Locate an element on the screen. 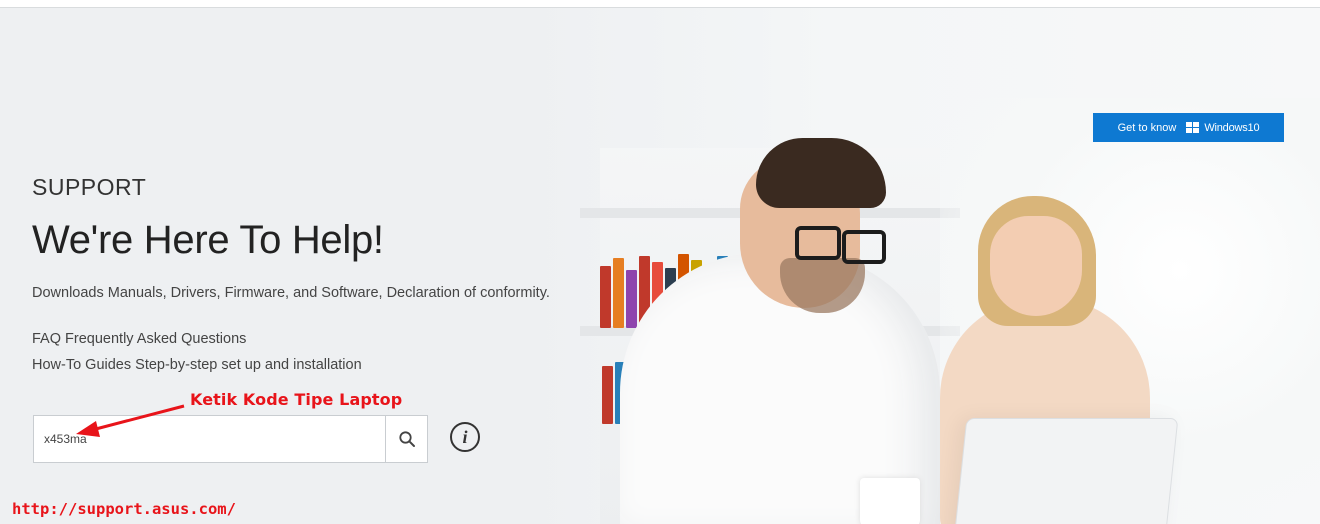  laptop is located at coordinates (1066, 471).